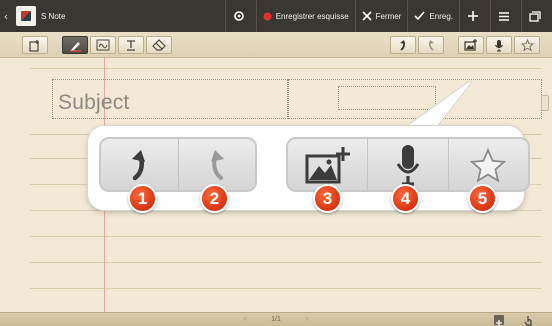 This screenshot has height=326, width=552. I want to click on undo-icon, so click(139, 164).